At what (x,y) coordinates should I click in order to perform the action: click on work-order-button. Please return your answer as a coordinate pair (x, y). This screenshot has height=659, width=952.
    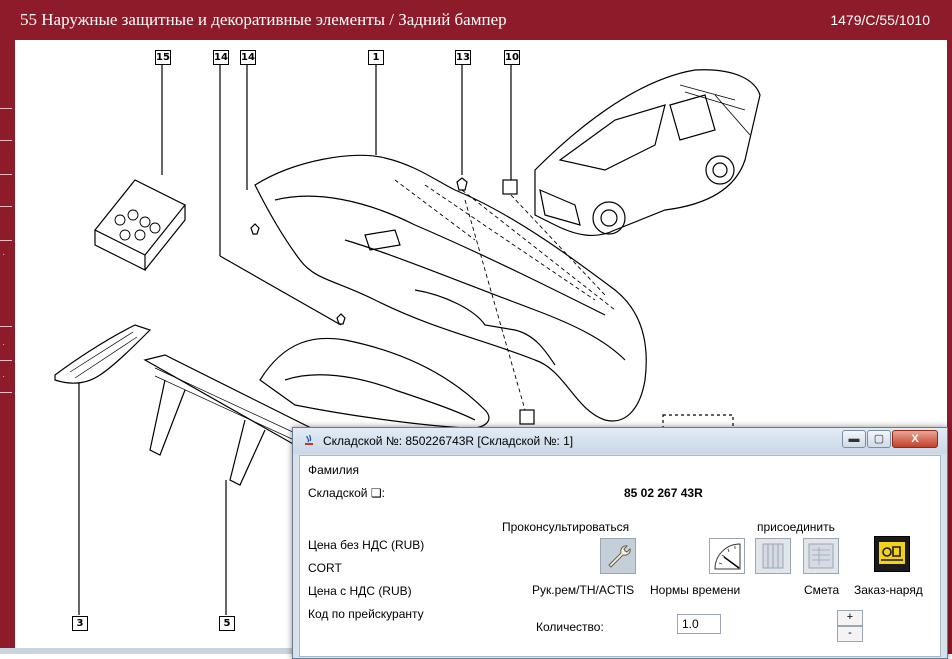
    Looking at the image, I should click on (892, 554).